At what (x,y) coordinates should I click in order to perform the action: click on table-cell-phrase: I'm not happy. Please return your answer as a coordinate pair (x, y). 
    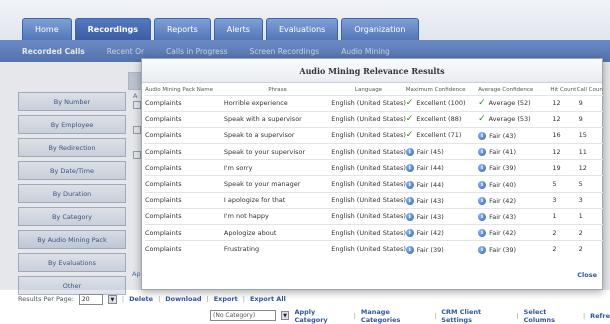
    Looking at the image, I should click on (277, 216).